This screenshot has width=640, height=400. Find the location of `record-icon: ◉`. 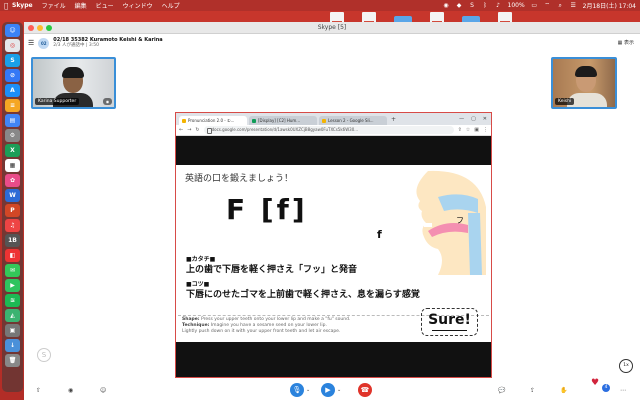

record-icon: ◉ is located at coordinates (70, 390).